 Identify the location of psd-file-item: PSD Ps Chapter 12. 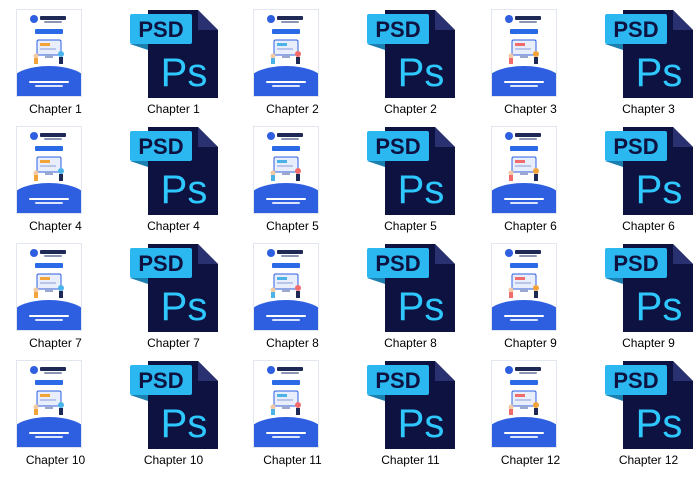
(644, 414).